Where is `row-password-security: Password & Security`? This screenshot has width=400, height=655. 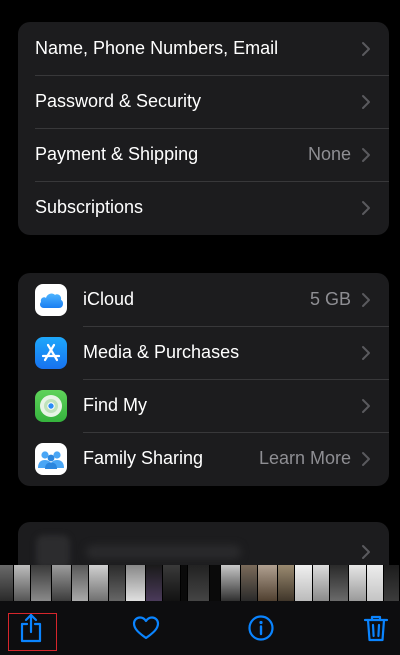 row-password-security: Password & Security is located at coordinates (203, 101).